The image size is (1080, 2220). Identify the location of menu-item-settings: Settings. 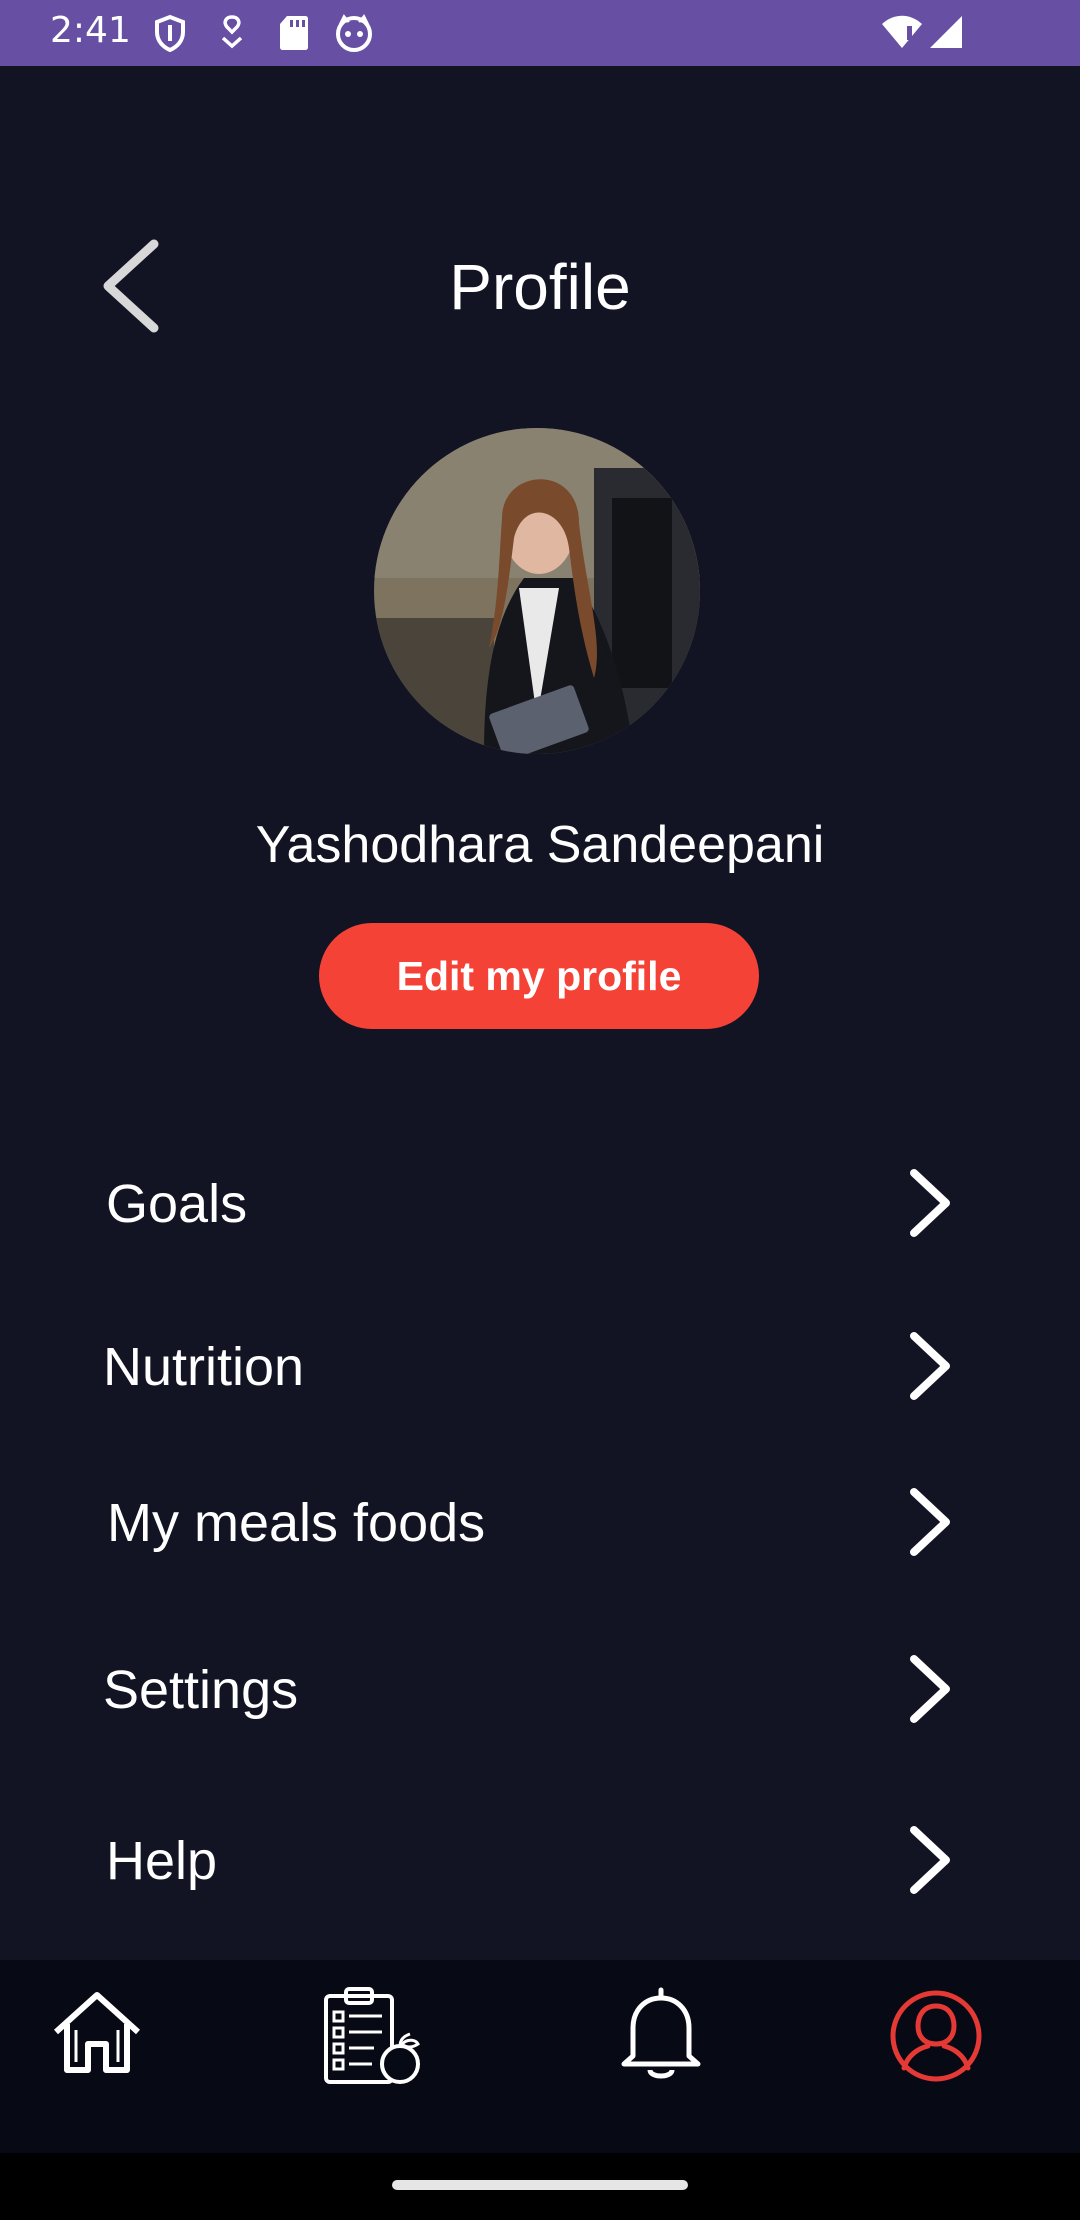
(540, 1689).